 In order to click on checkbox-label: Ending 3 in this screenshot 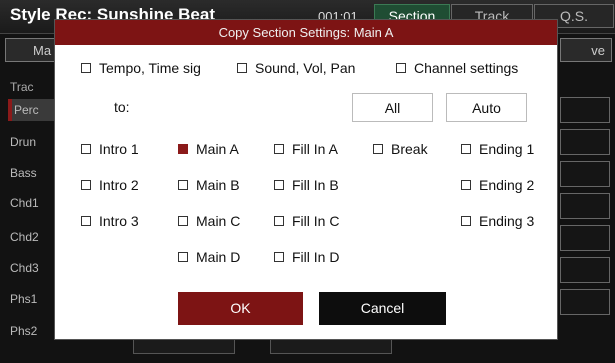, I will do `click(507, 221)`.